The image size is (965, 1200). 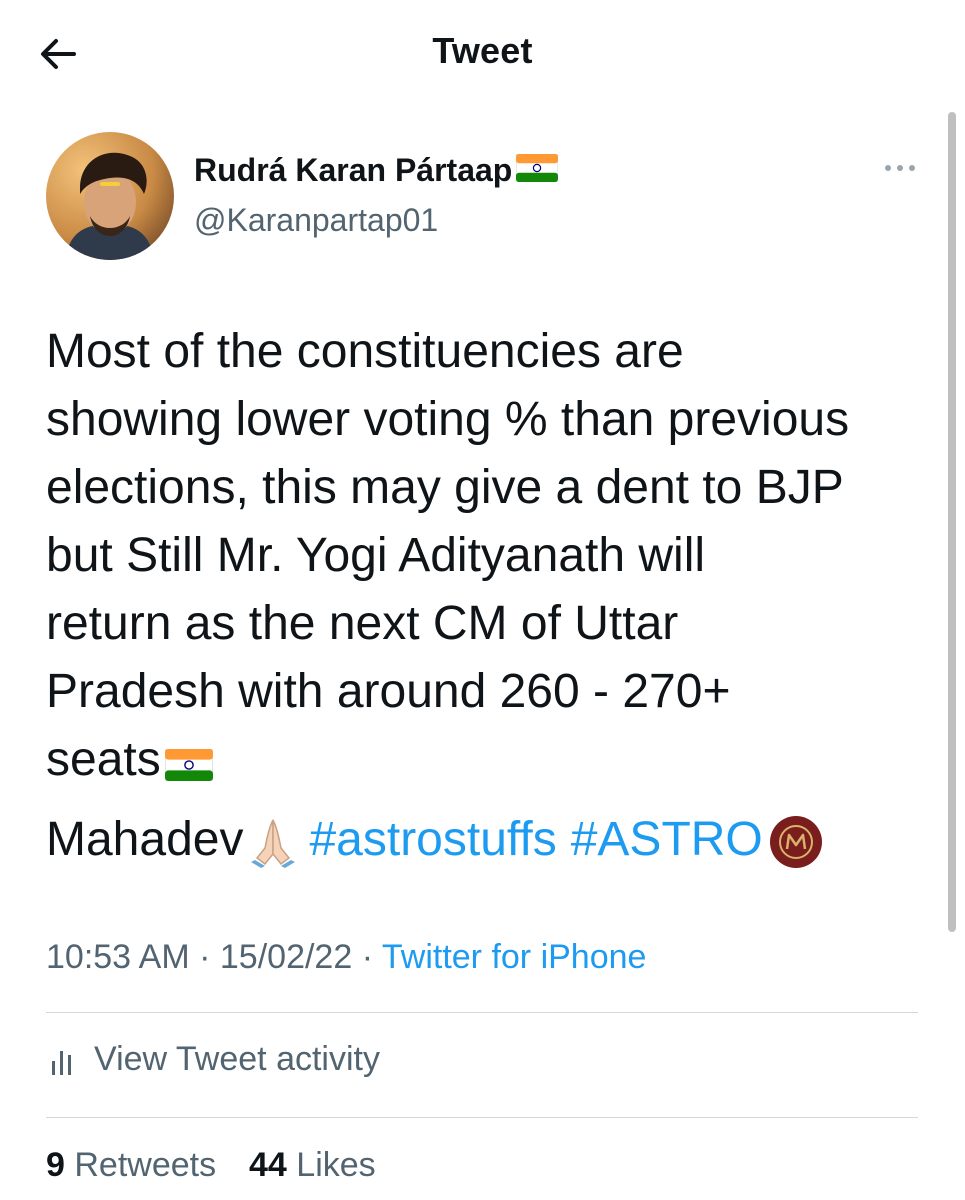 What do you see at coordinates (362, 623) in the screenshot?
I see `tweet-line: return as the next CM of Uttar` at bounding box center [362, 623].